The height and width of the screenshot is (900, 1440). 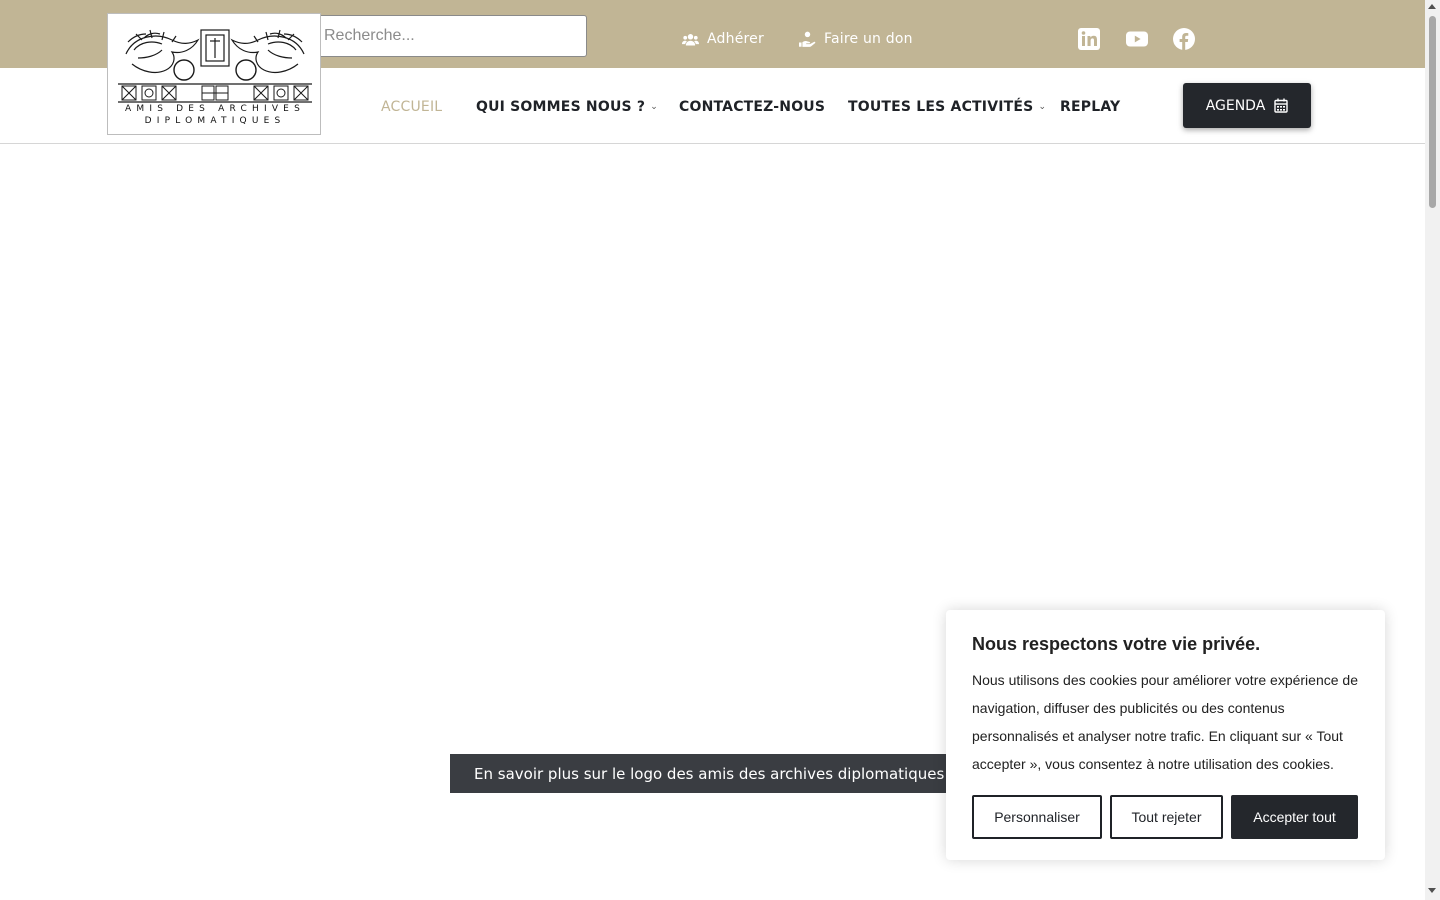 What do you see at coordinates (215, 109) in the screenshot?
I see `logo-text-line1: AMIS DES ARCHIVES` at bounding box center [215, 109].